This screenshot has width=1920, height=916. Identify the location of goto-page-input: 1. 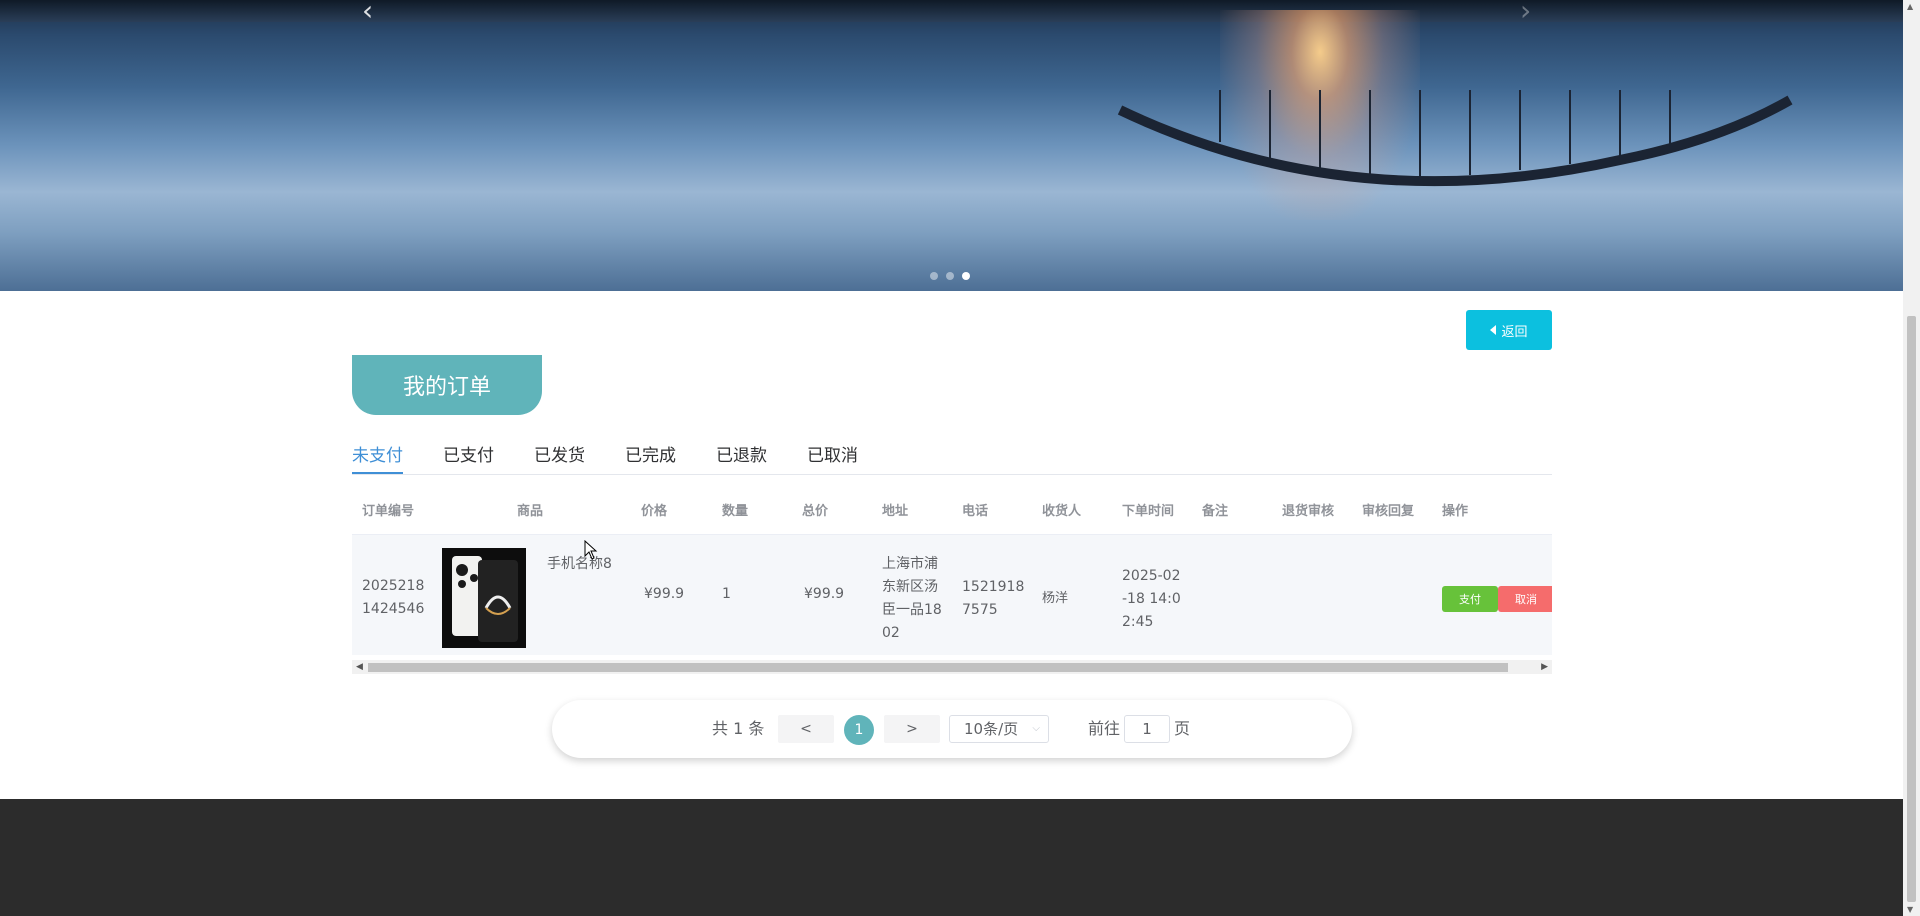
(1147, 729).